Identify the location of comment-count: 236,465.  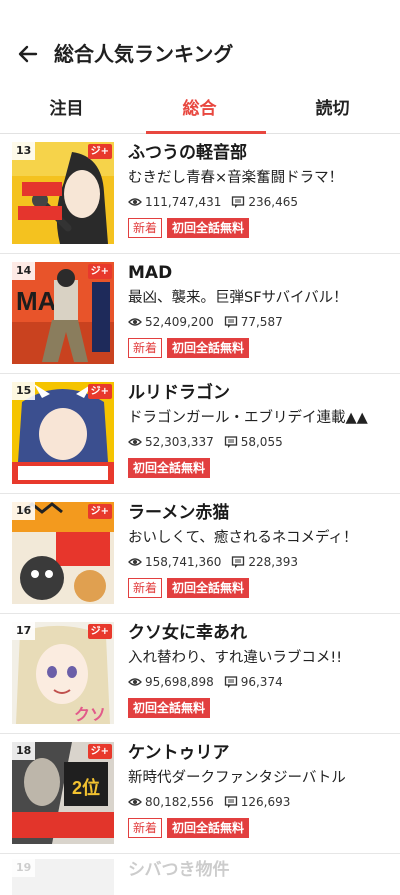
(273, 202).